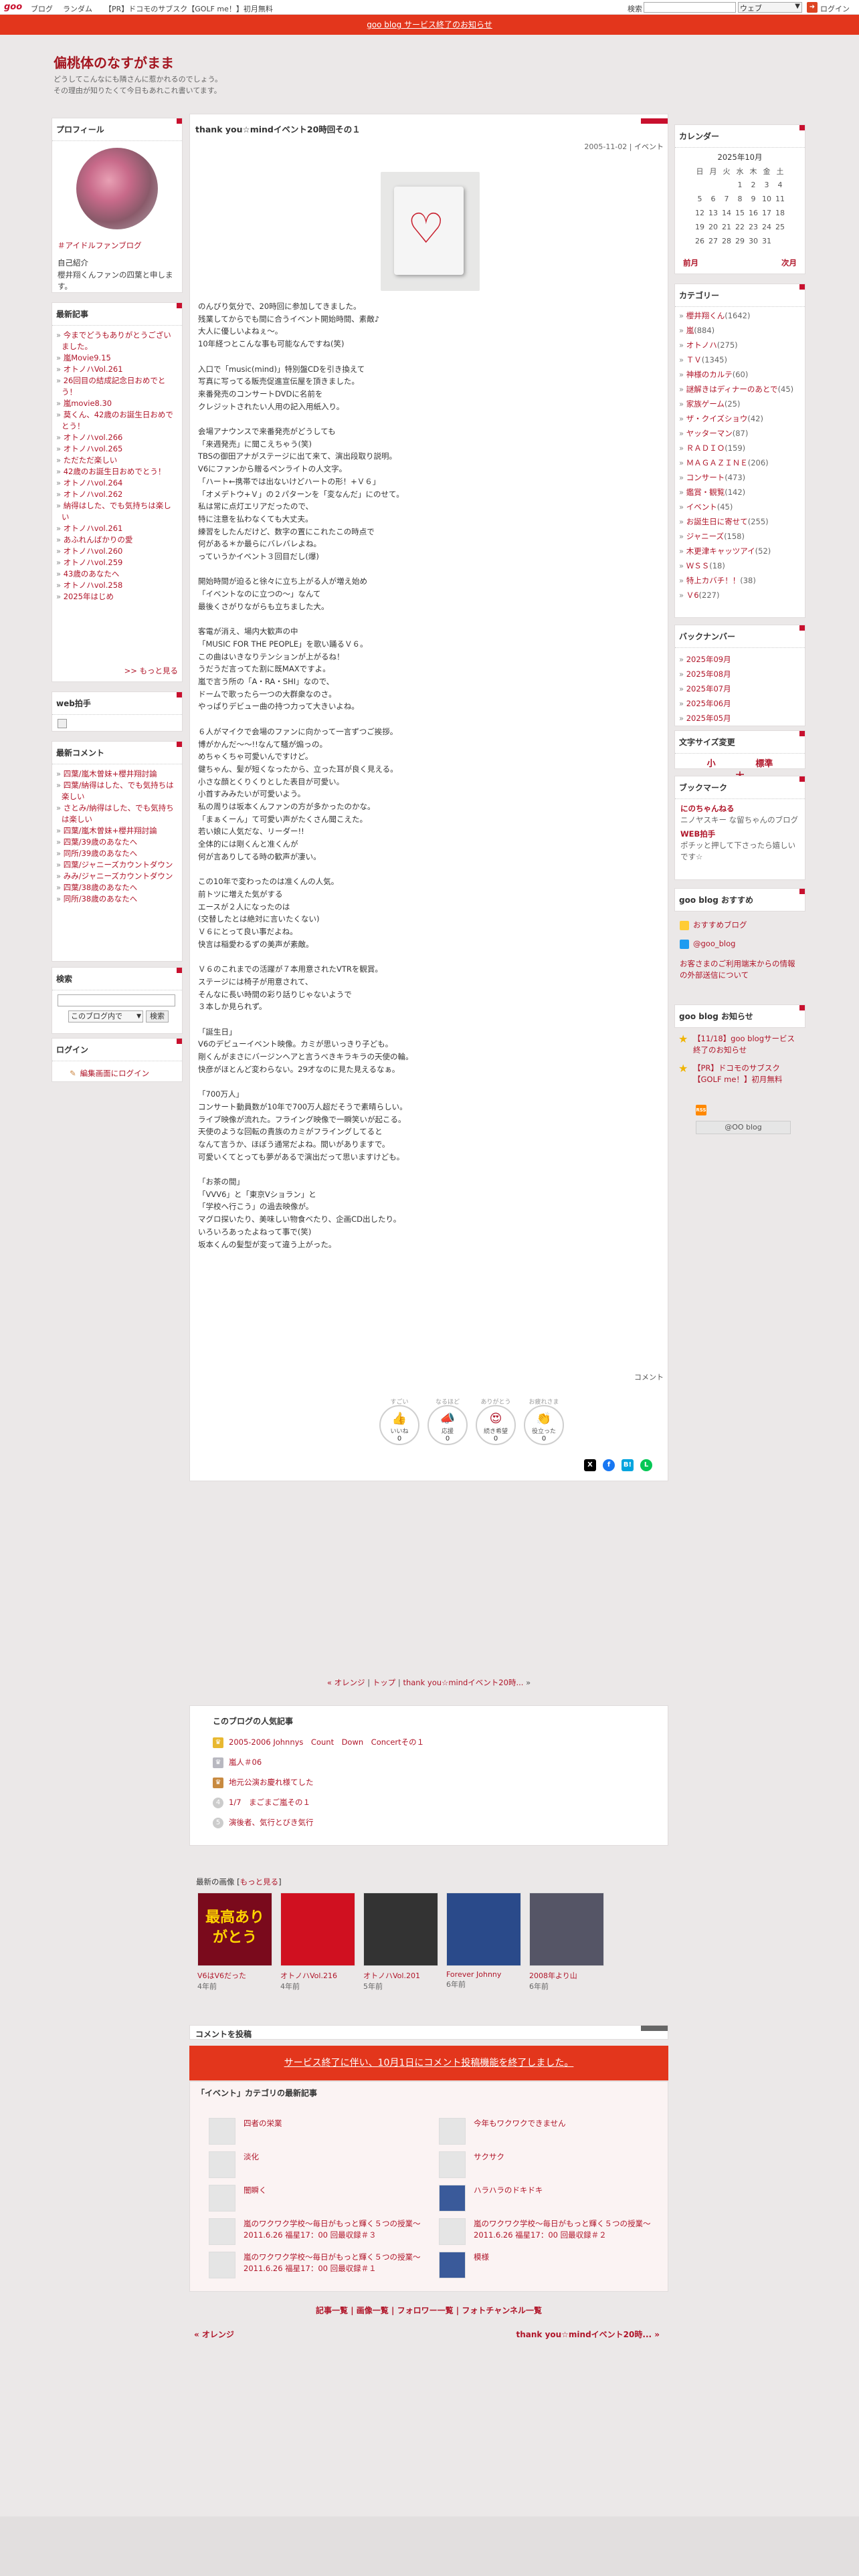  Describe the element at coordinates (318, 1742) in the screenshot. I see `popular-post-1: ♛ 2005-2006 Johnnys Count Down Concertその１` at that location.